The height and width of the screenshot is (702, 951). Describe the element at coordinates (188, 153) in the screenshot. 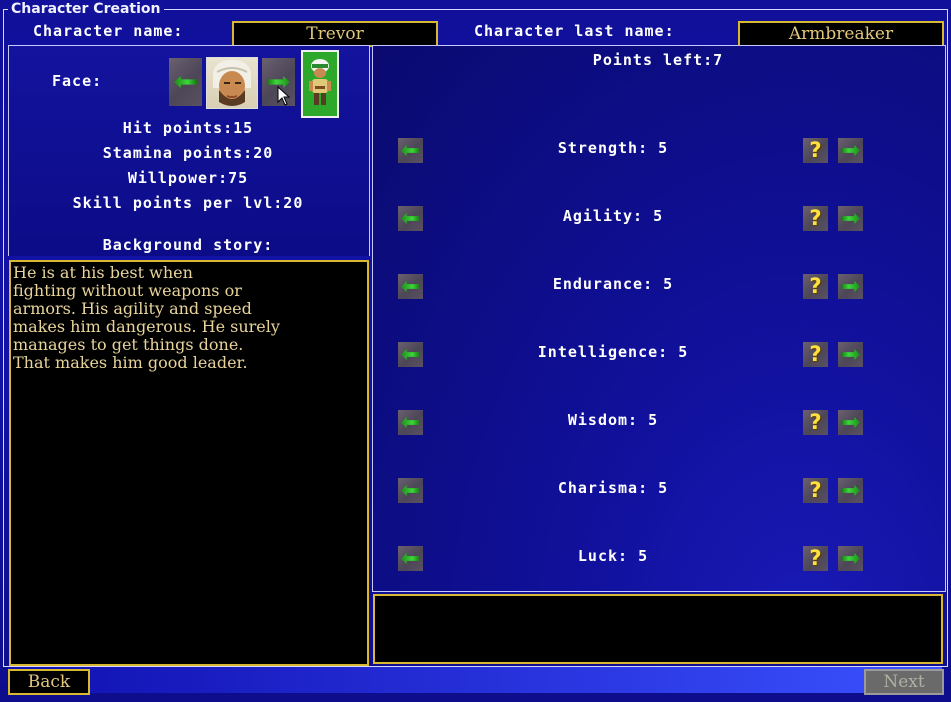

I see `stamina-points: Stamina points:20` at that location.